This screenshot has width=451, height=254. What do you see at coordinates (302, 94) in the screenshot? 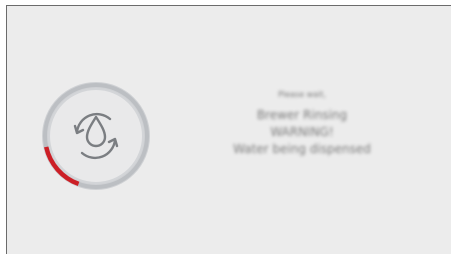
I see `please-wait-text: Please wait,` at bounding box center [302, 94].